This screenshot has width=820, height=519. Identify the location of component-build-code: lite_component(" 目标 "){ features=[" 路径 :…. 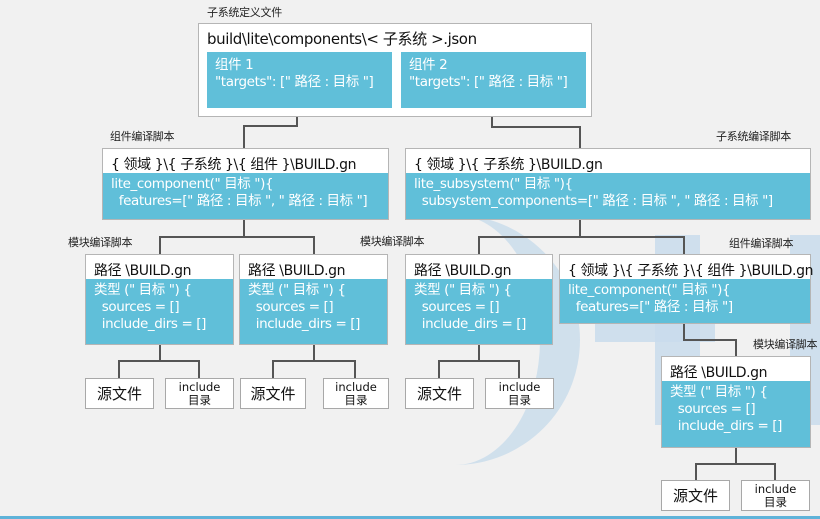
(245, 196).